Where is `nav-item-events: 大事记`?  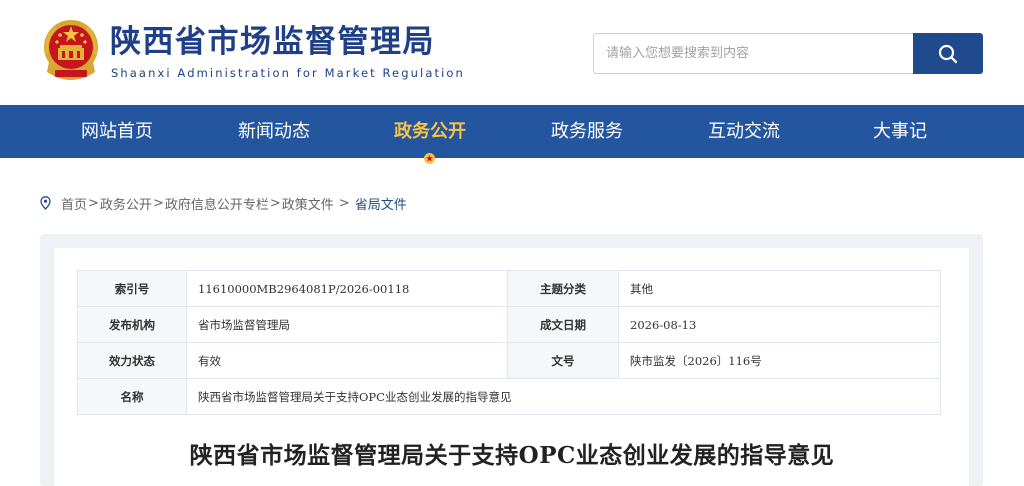
nav-item-events: 大事记 is located at coordinates (900, 131).